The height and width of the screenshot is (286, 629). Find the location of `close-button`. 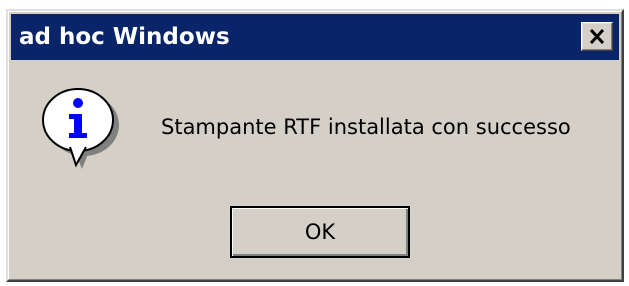

close-button is located at coordinates (597, 36).